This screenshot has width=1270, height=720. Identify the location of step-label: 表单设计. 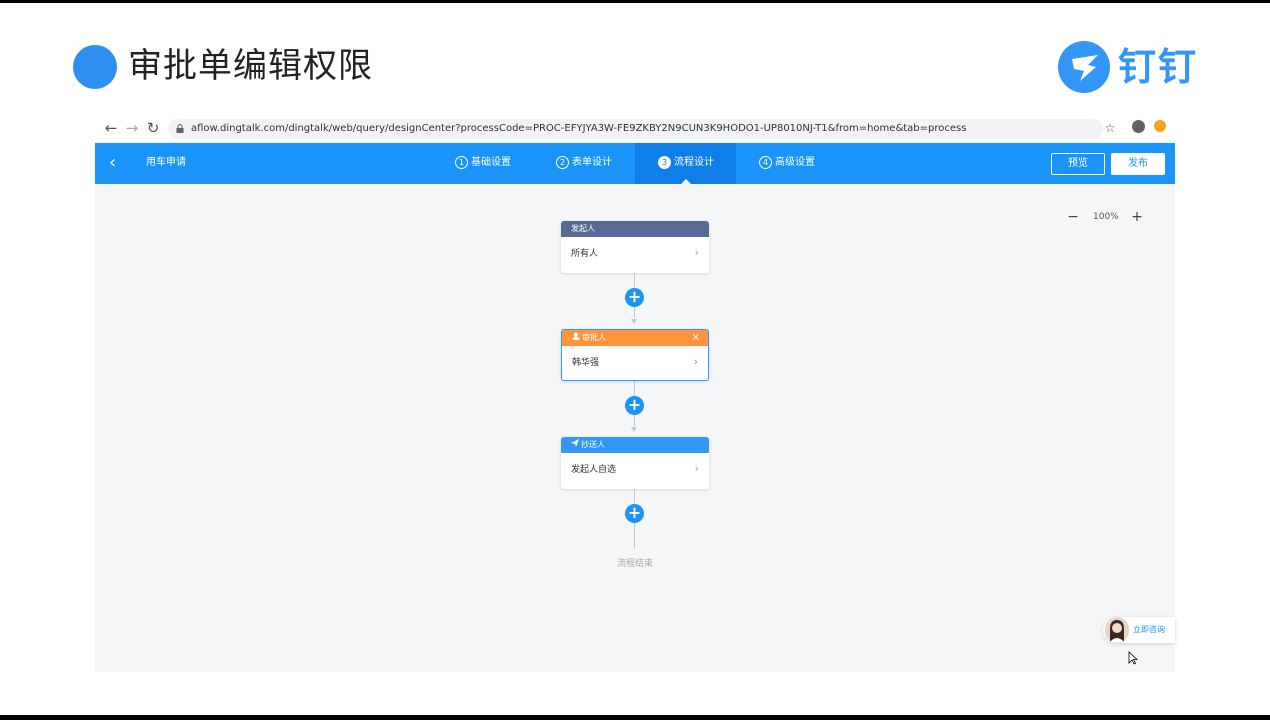
(592, 162).